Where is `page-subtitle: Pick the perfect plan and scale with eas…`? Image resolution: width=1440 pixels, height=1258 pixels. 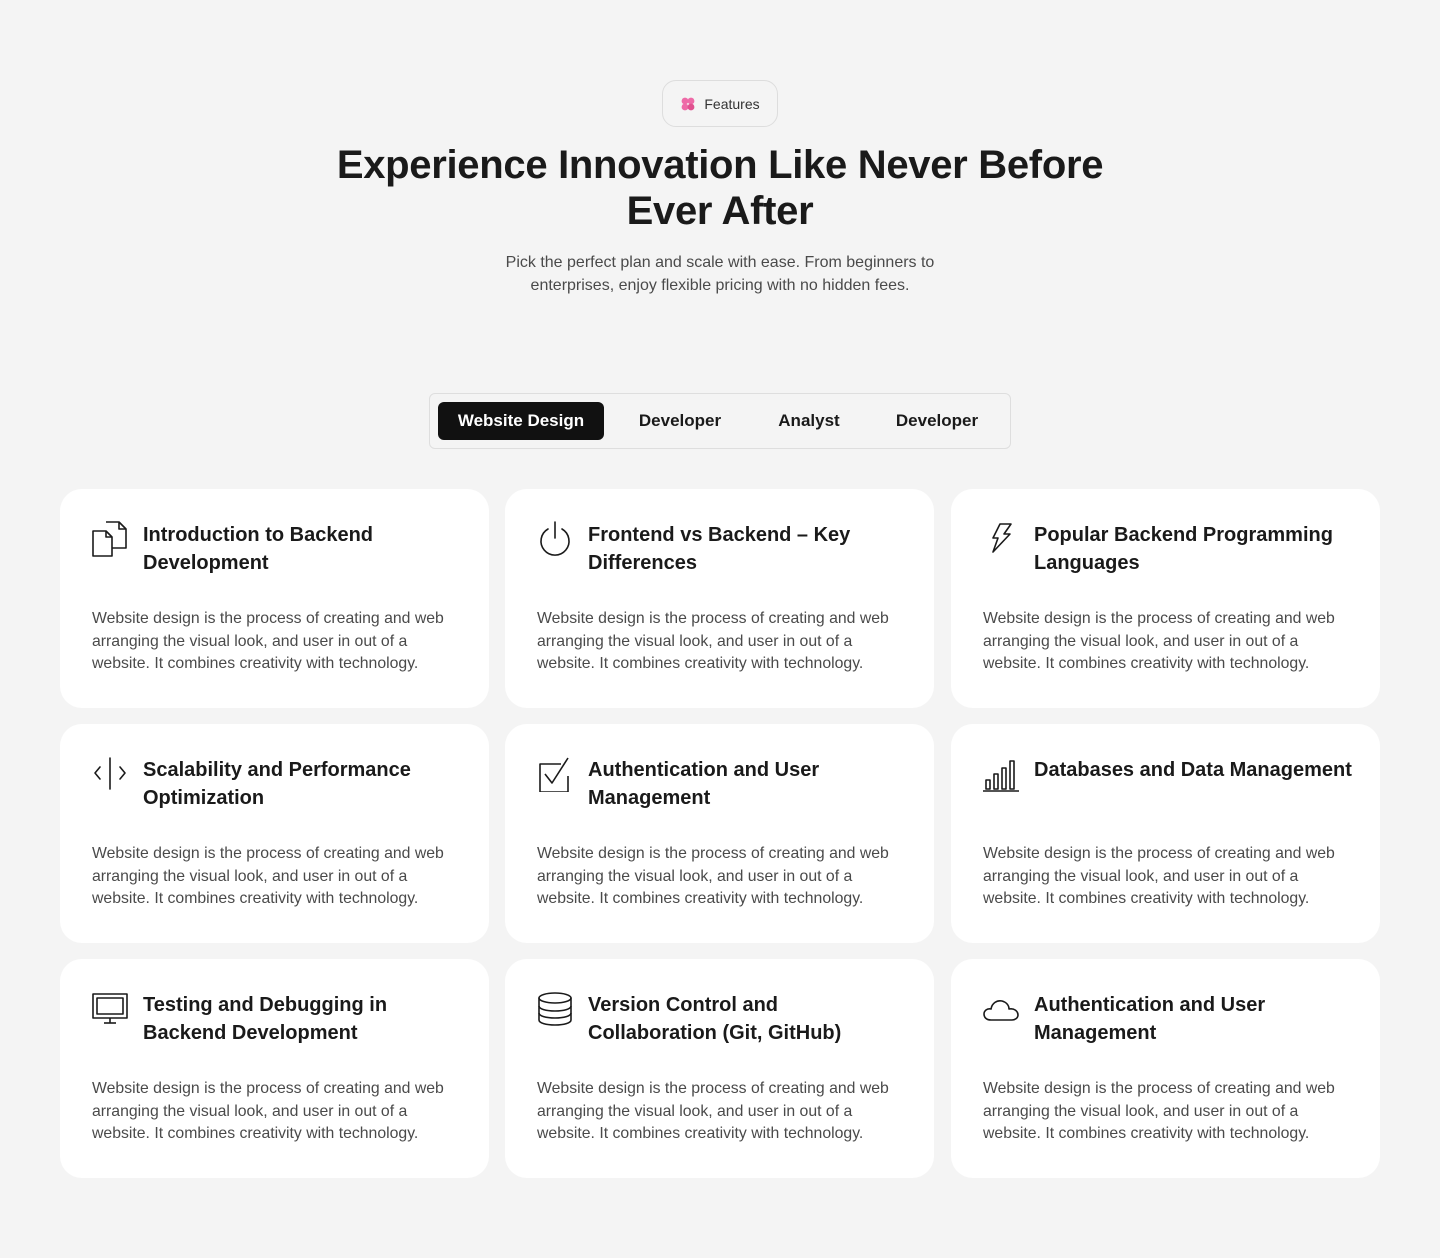 page-subtitle: Pick the perfect plan and scale with eas… is located at coordinates (720, 274).